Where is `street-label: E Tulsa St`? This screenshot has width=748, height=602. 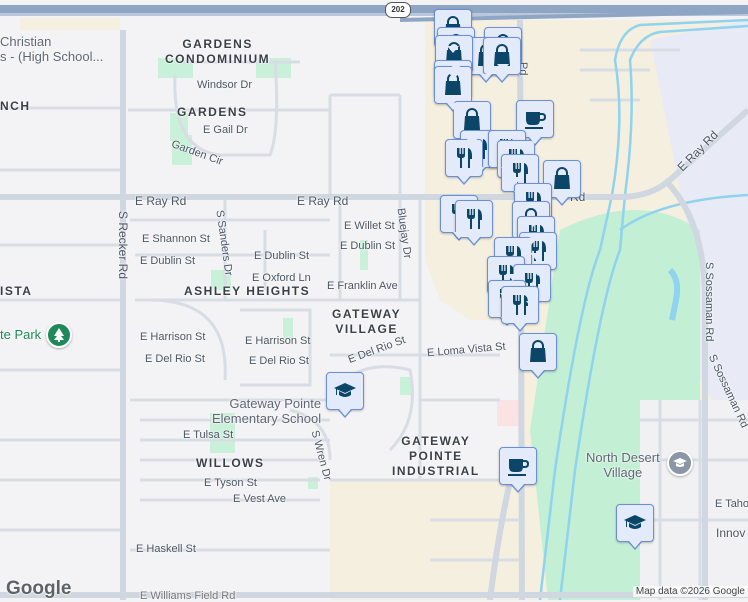 street-label: E Tulsa St is located at coordinates (208, 435).